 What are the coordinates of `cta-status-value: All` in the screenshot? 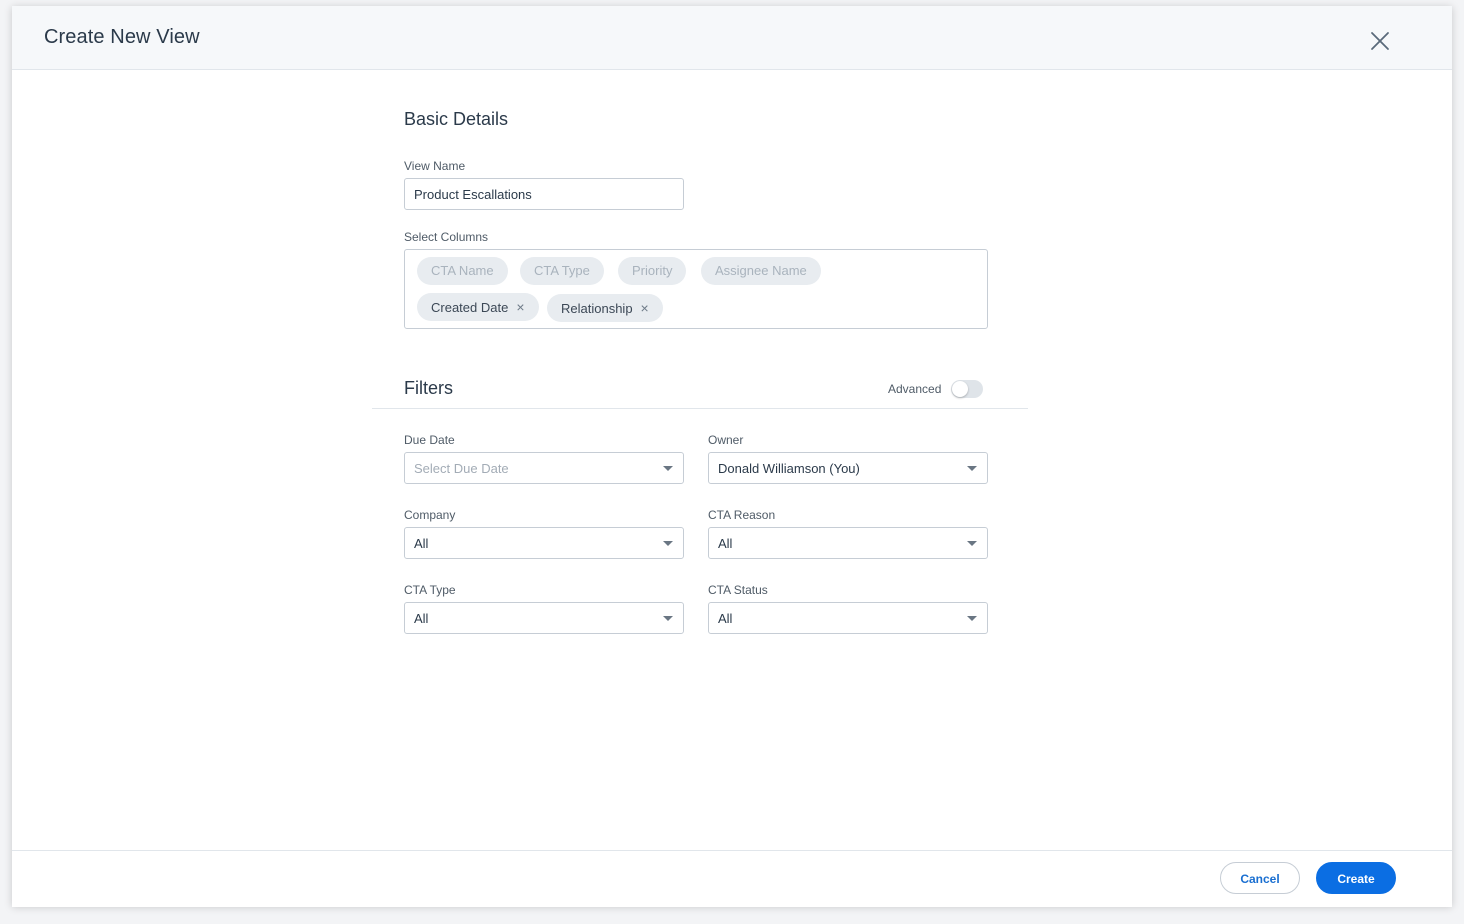 It's located at (725, 618).